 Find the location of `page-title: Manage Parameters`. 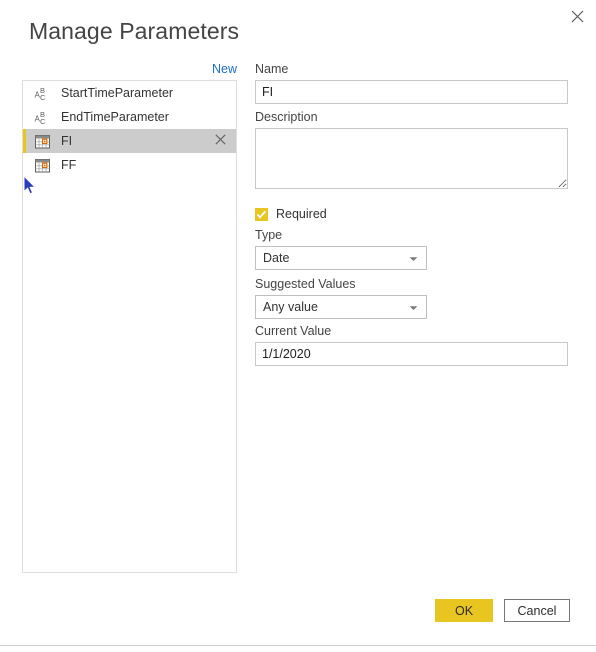

page-title: Manage Parameters is located at coordinates (134, 31).